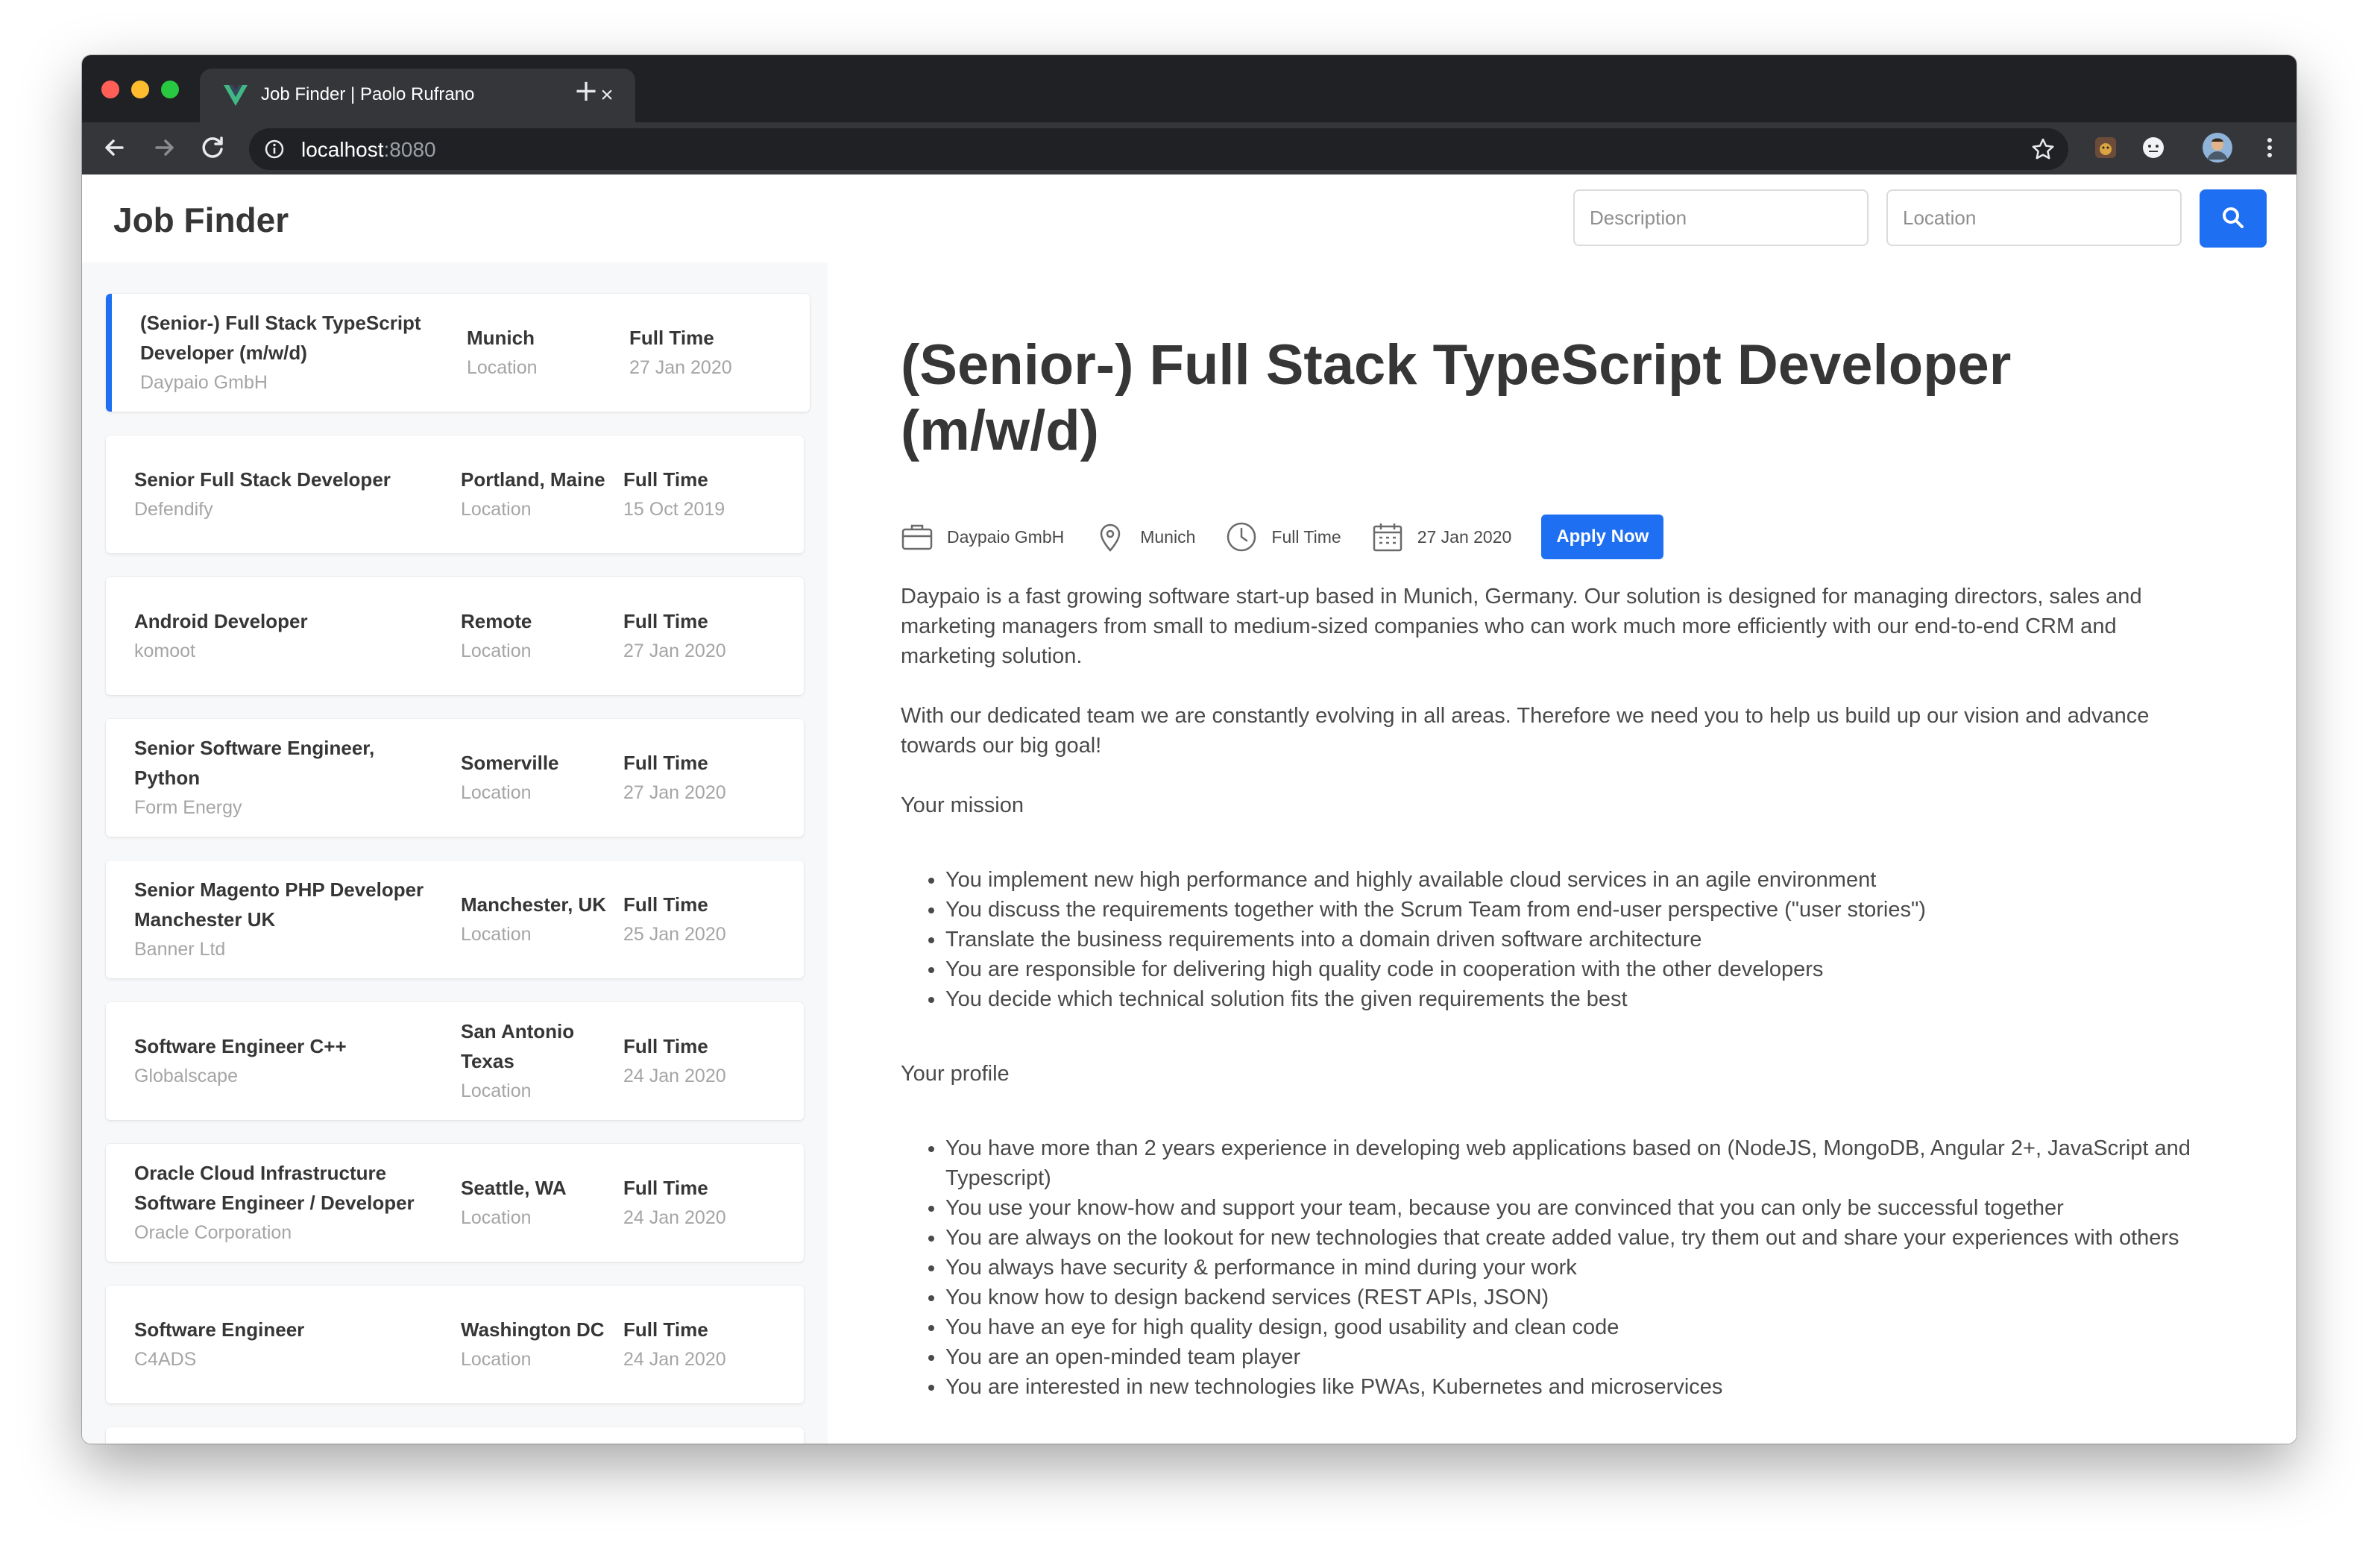 This screenshot has width=2380, height=1554. I want to click on meta-date: 27 Jan 2020, so click(1441, 536).